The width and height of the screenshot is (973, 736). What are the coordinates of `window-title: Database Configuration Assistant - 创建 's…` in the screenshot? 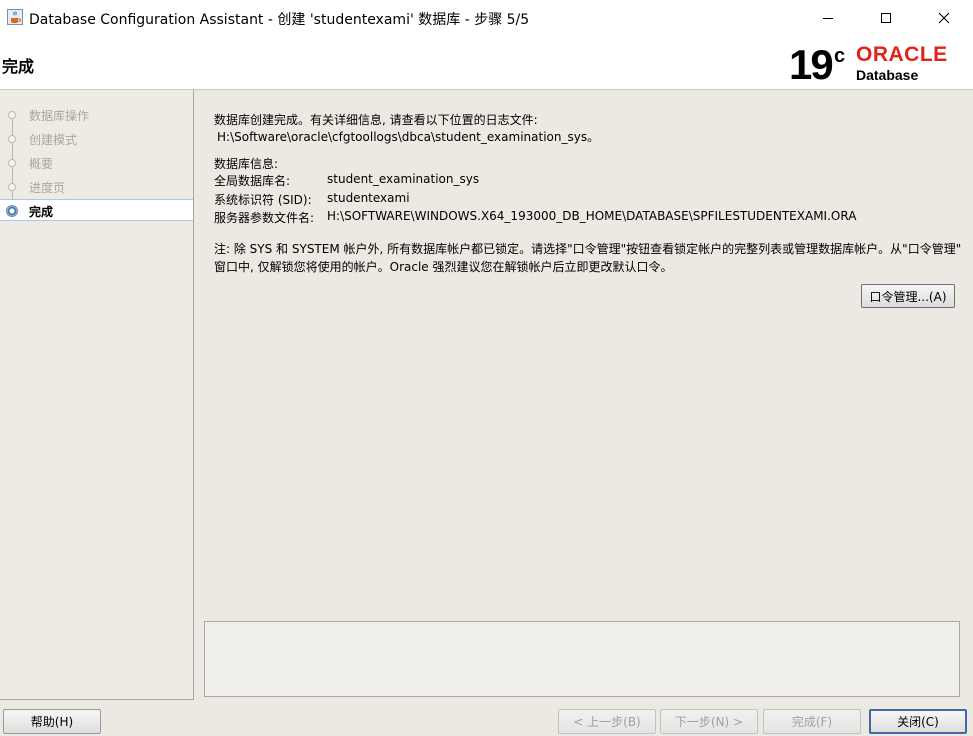 It's located at (279, 20).